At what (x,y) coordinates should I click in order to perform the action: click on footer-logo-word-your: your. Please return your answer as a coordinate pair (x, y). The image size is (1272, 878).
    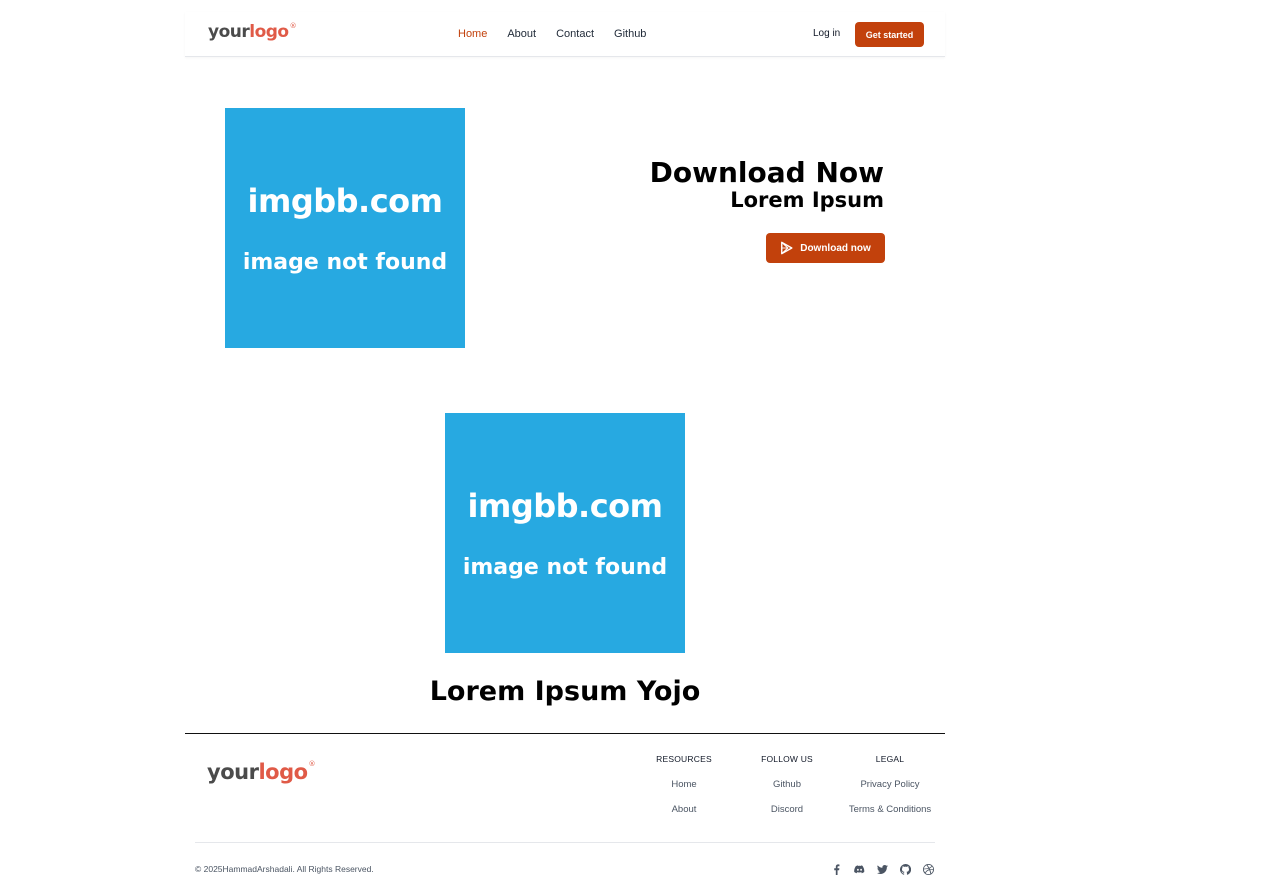
    Looking at the image, I should click on (233, 772).